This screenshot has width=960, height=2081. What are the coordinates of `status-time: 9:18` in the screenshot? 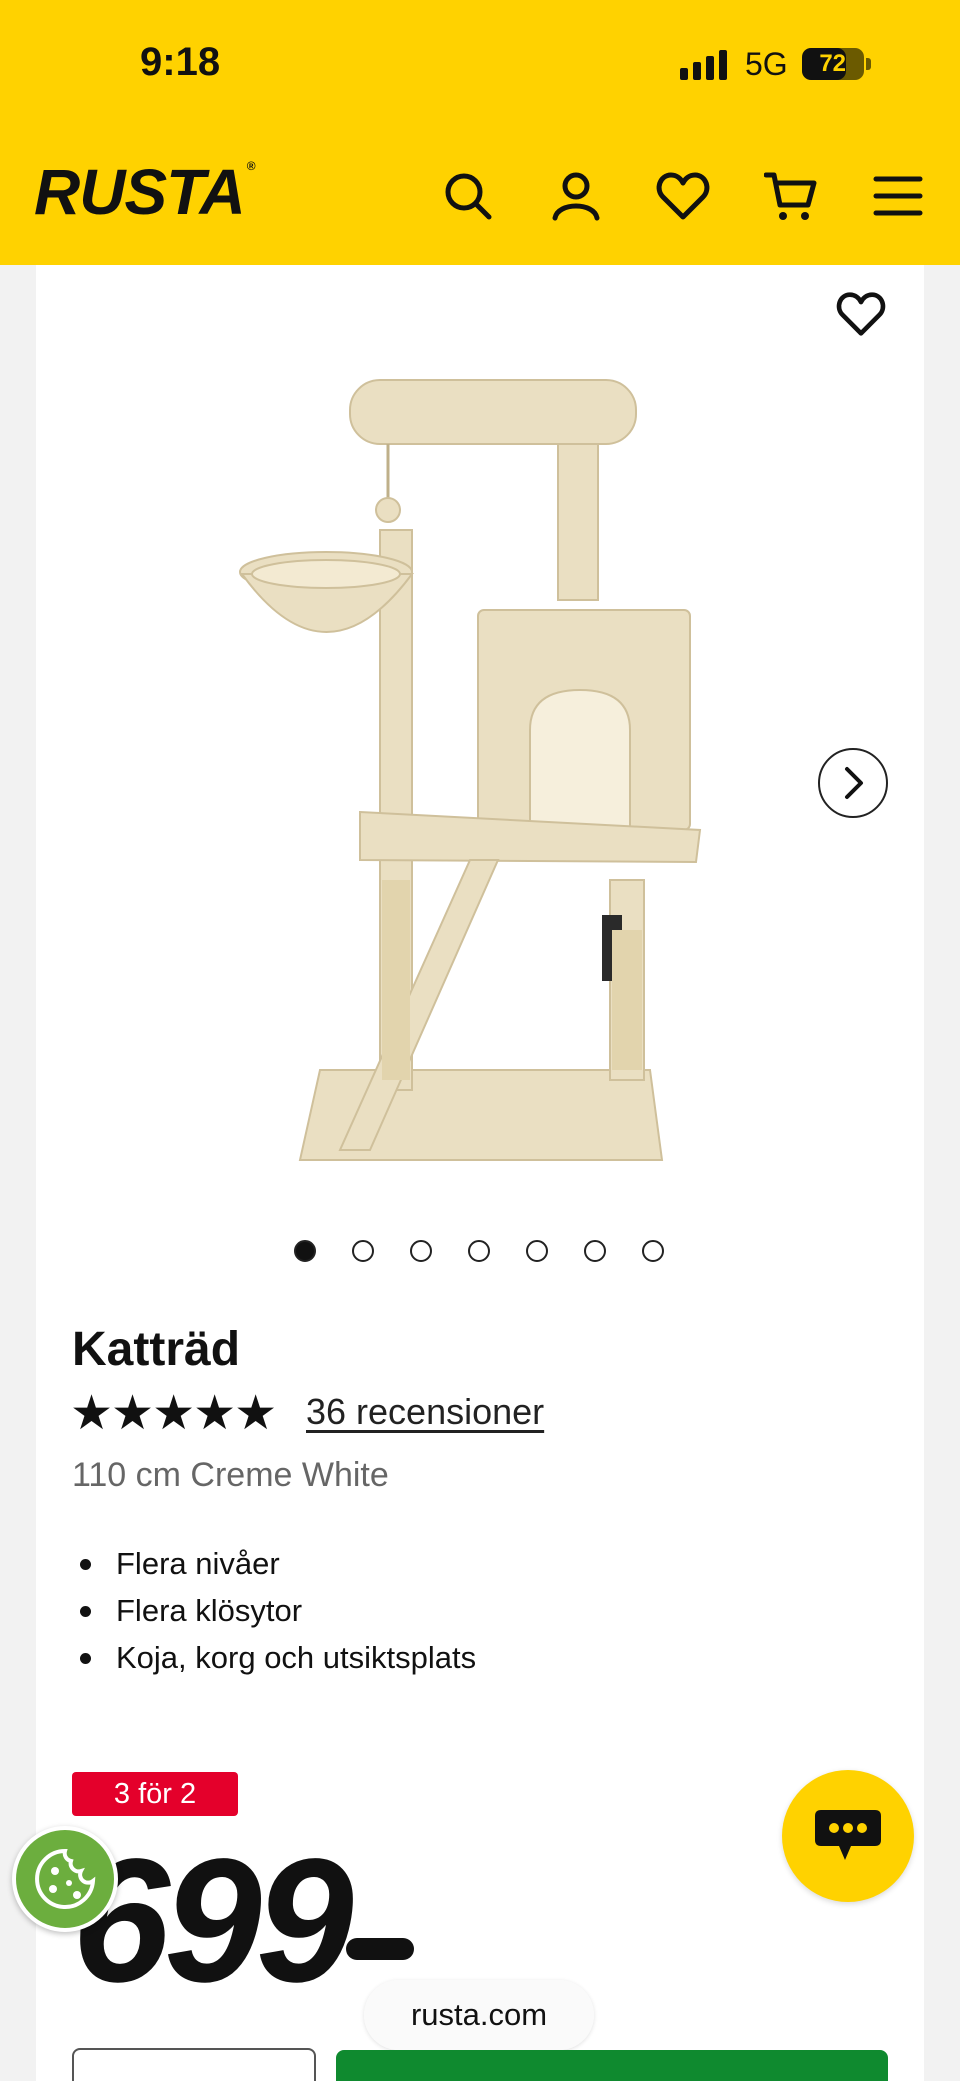 It's located at (180, 62).